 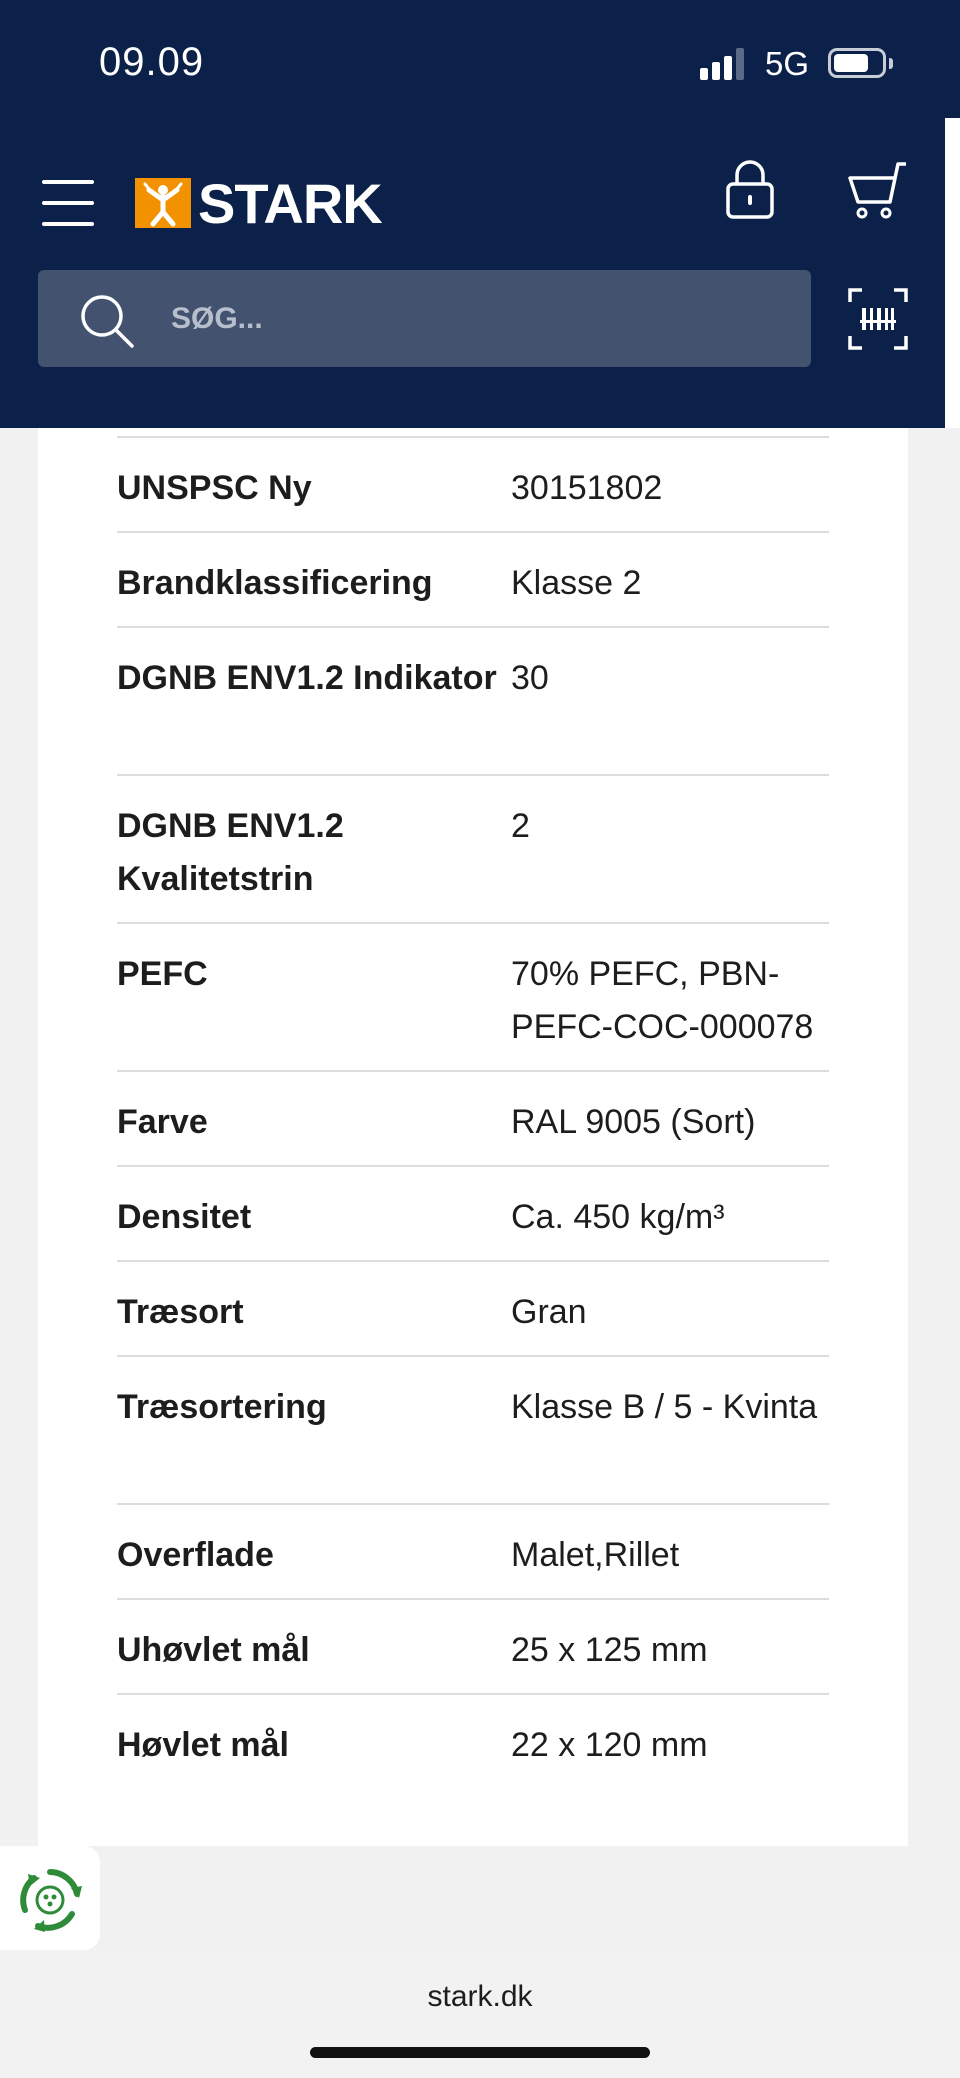 I want to click on spec-label: UNSPSC Ny, so click(x=214, y=488).